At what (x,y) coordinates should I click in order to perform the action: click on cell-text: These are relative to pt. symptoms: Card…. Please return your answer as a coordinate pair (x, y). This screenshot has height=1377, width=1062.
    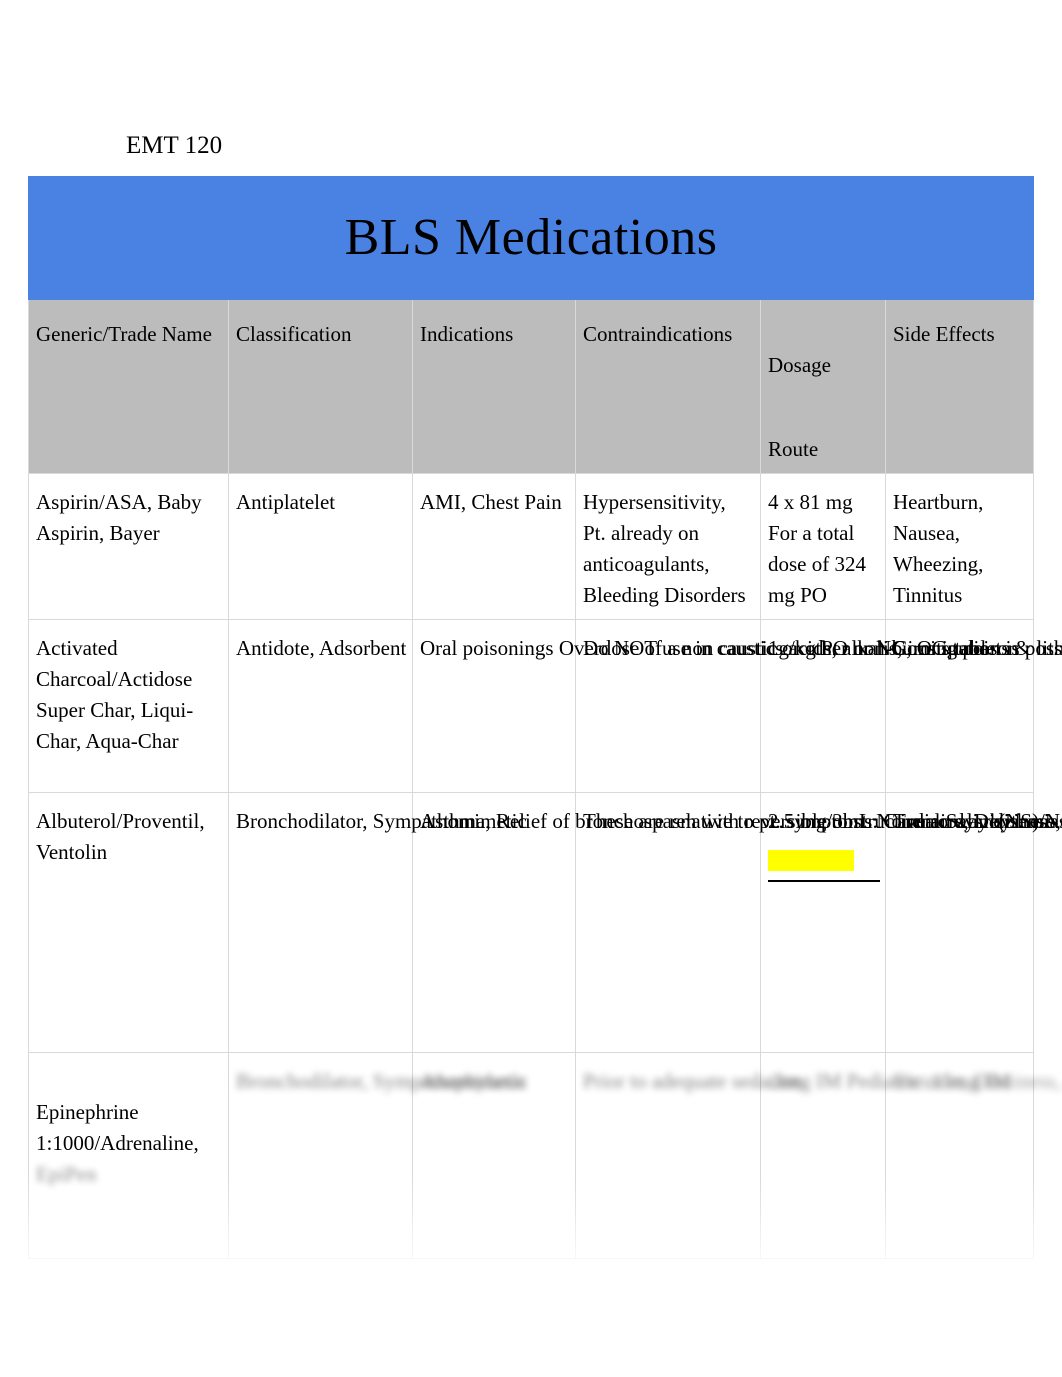
    Looking at the image, I should click on (822, 821).